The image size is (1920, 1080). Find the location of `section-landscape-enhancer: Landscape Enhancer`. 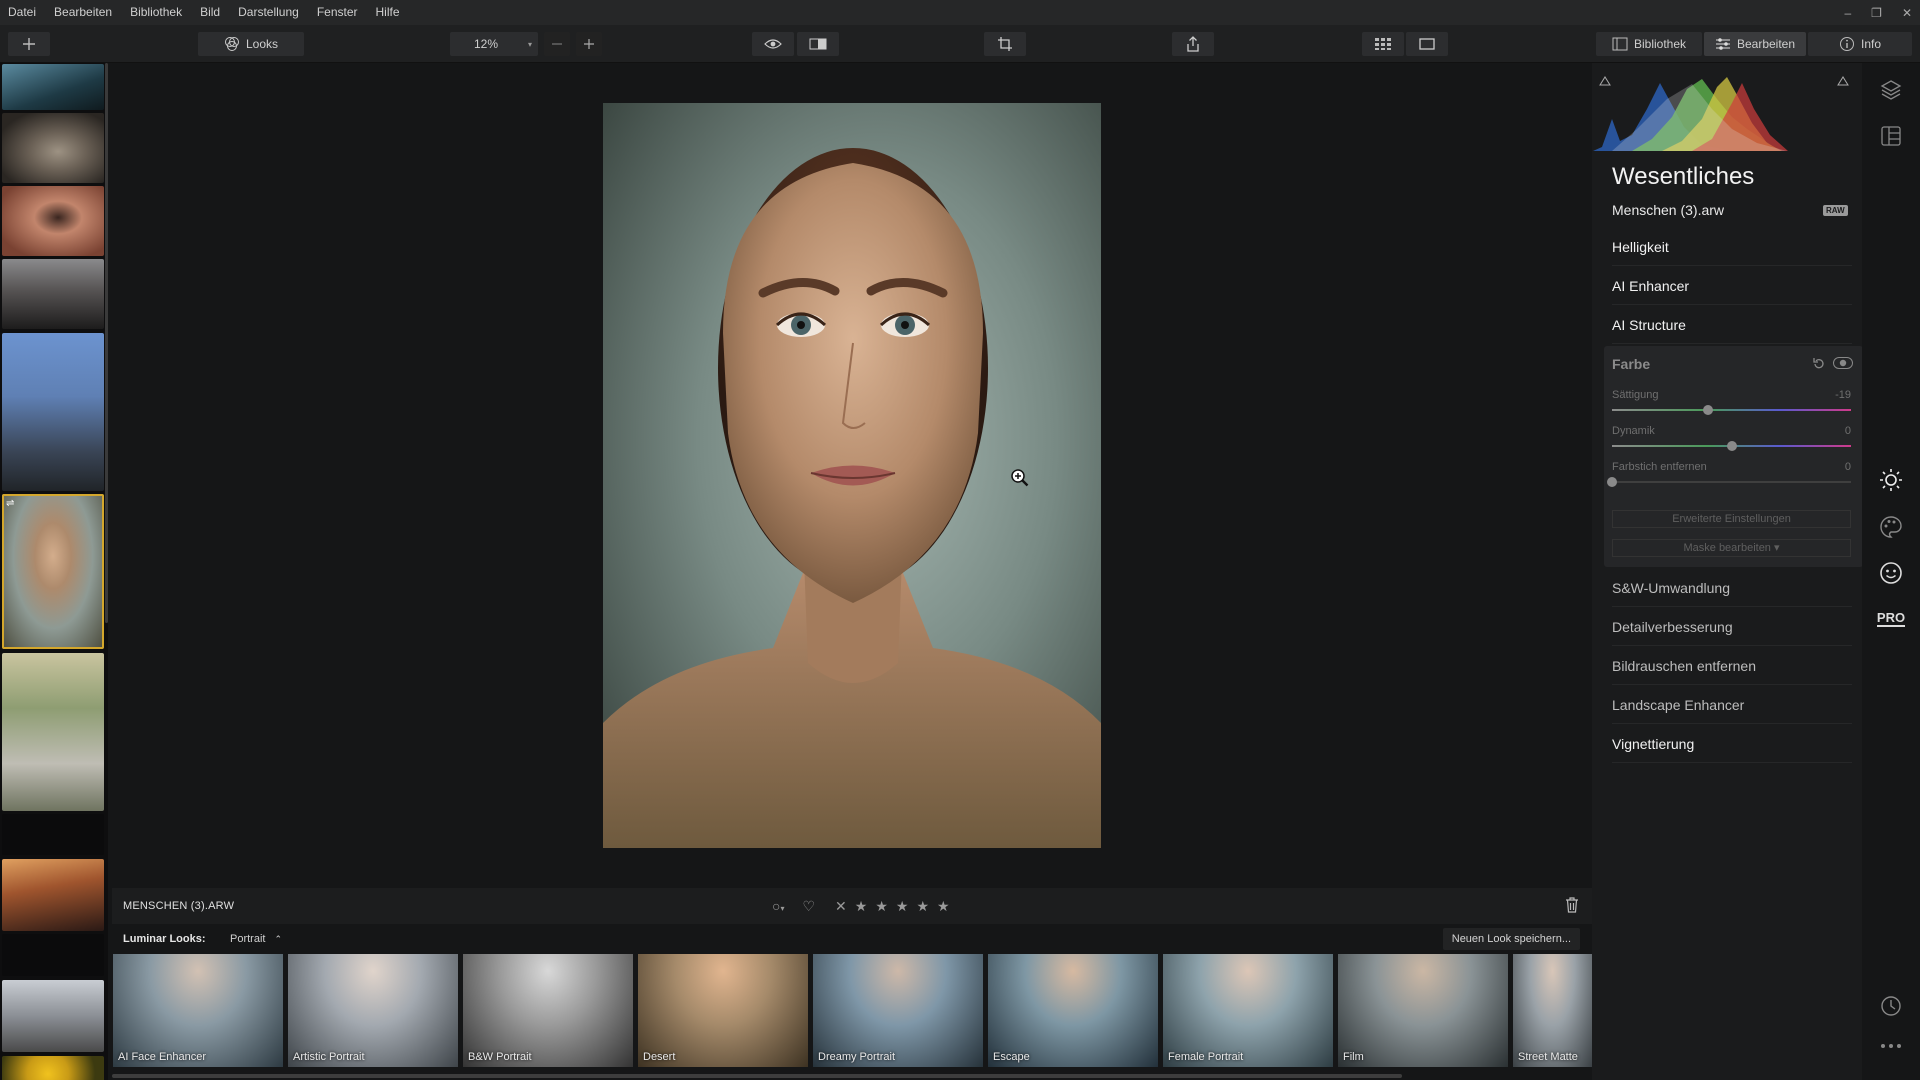

section-landscape-enhancer: Landscape Enhancer is located at coordinates (1732, 705).